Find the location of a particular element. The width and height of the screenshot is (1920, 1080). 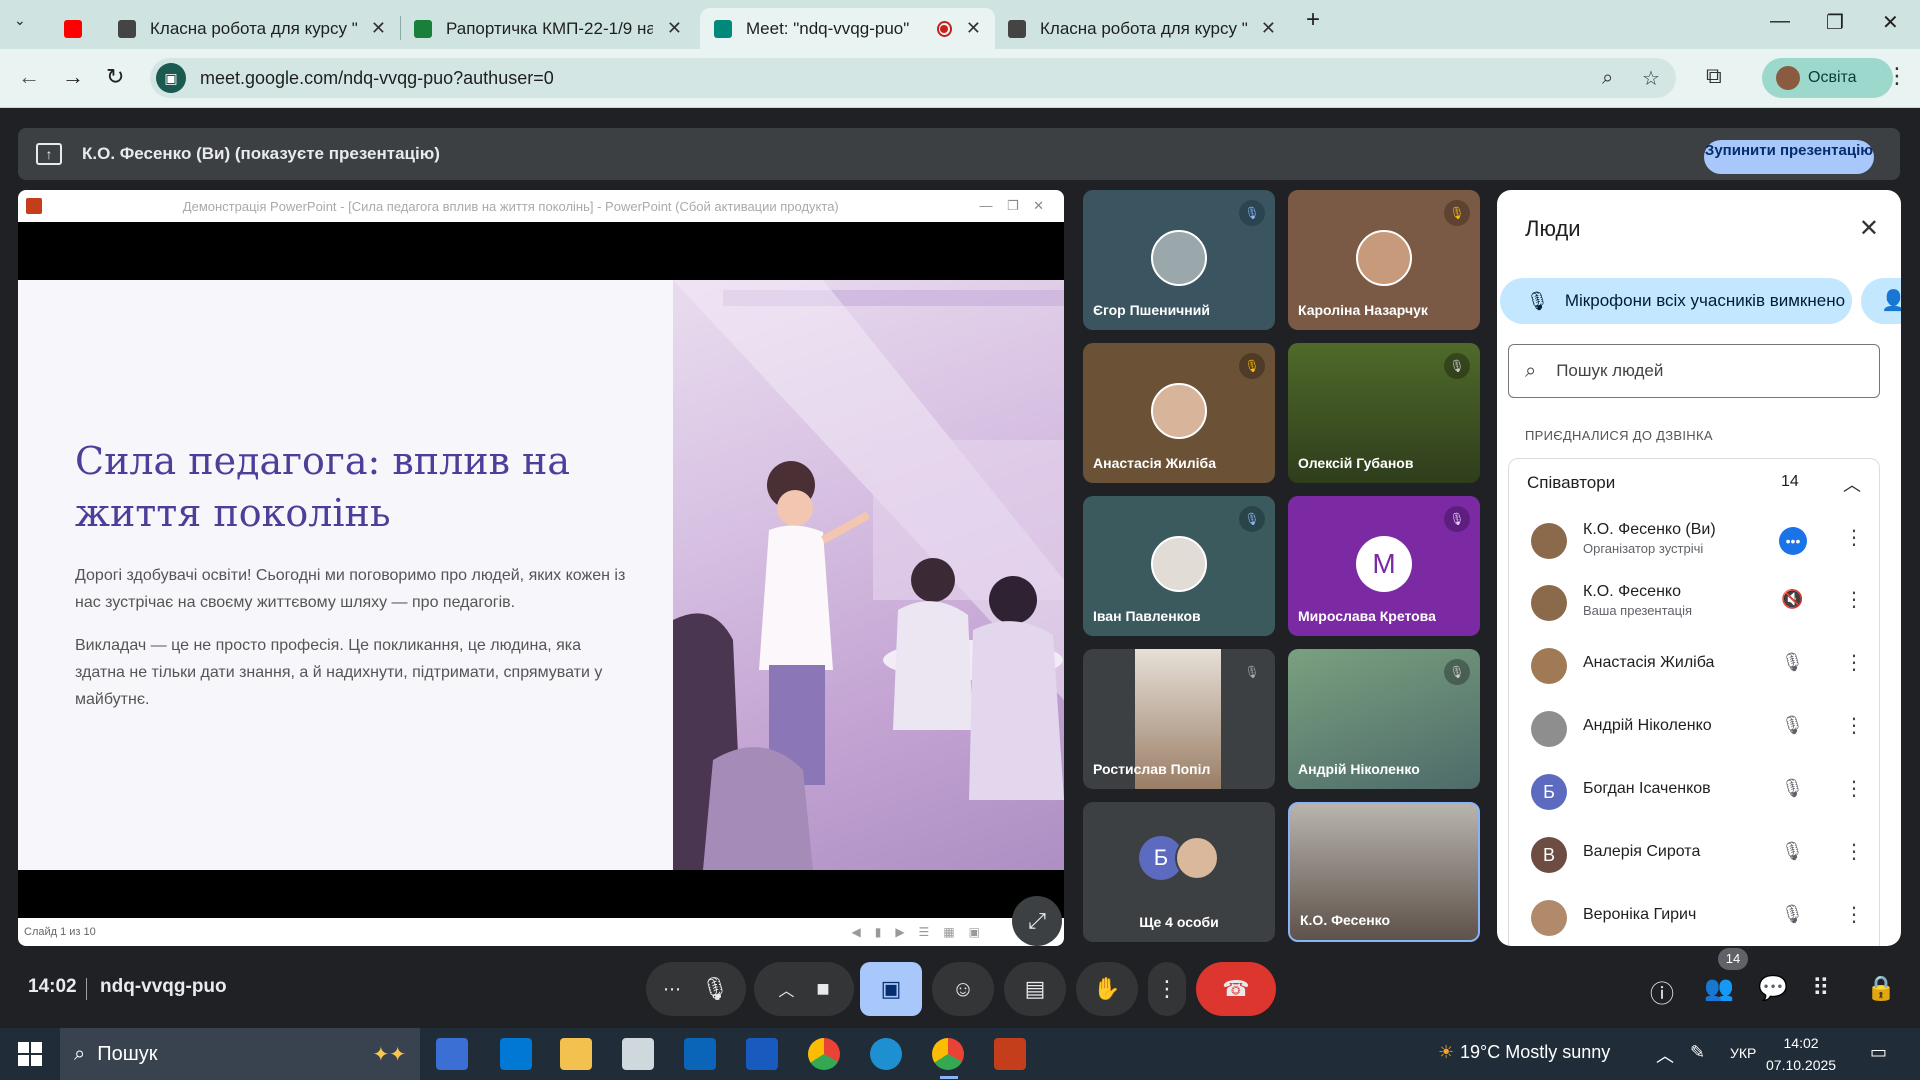

more-options-button: ⋮ is located at coordinates (1167, 989).